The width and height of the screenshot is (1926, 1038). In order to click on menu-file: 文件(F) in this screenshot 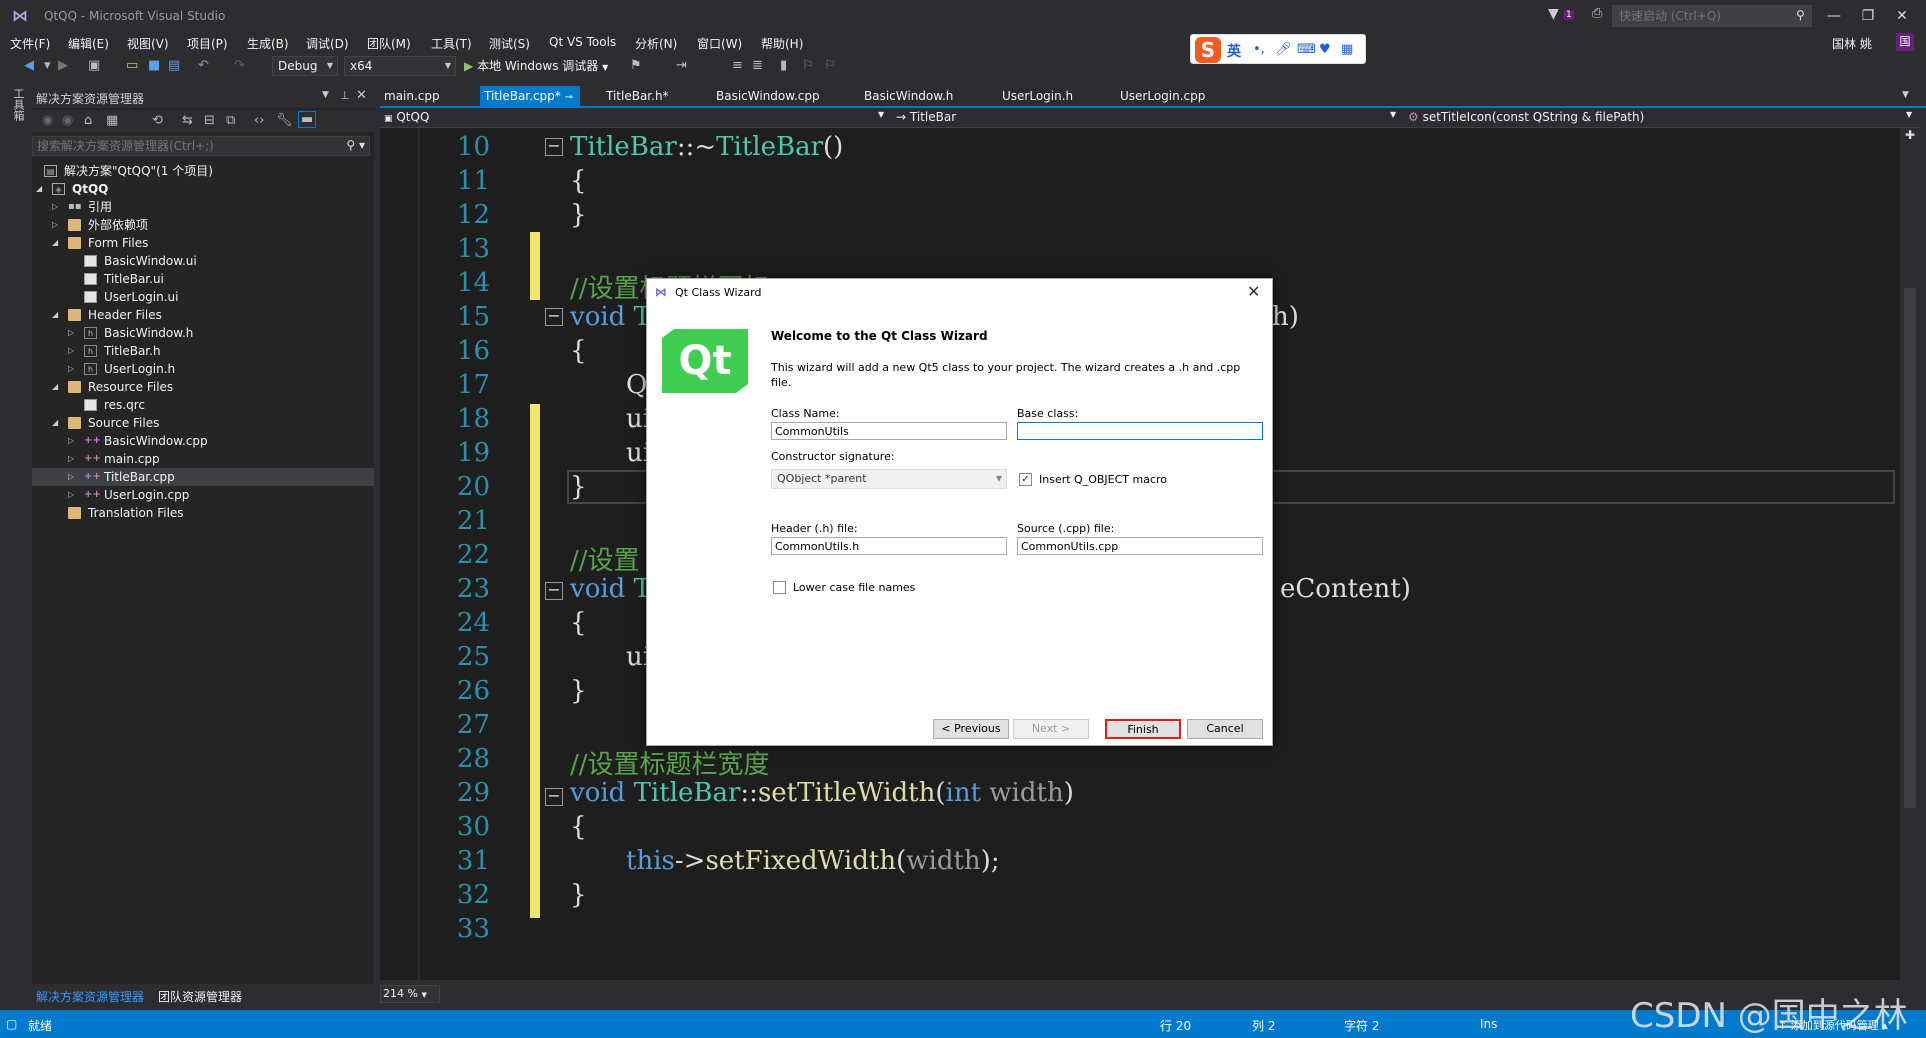, I will do `click(30, 43)`.